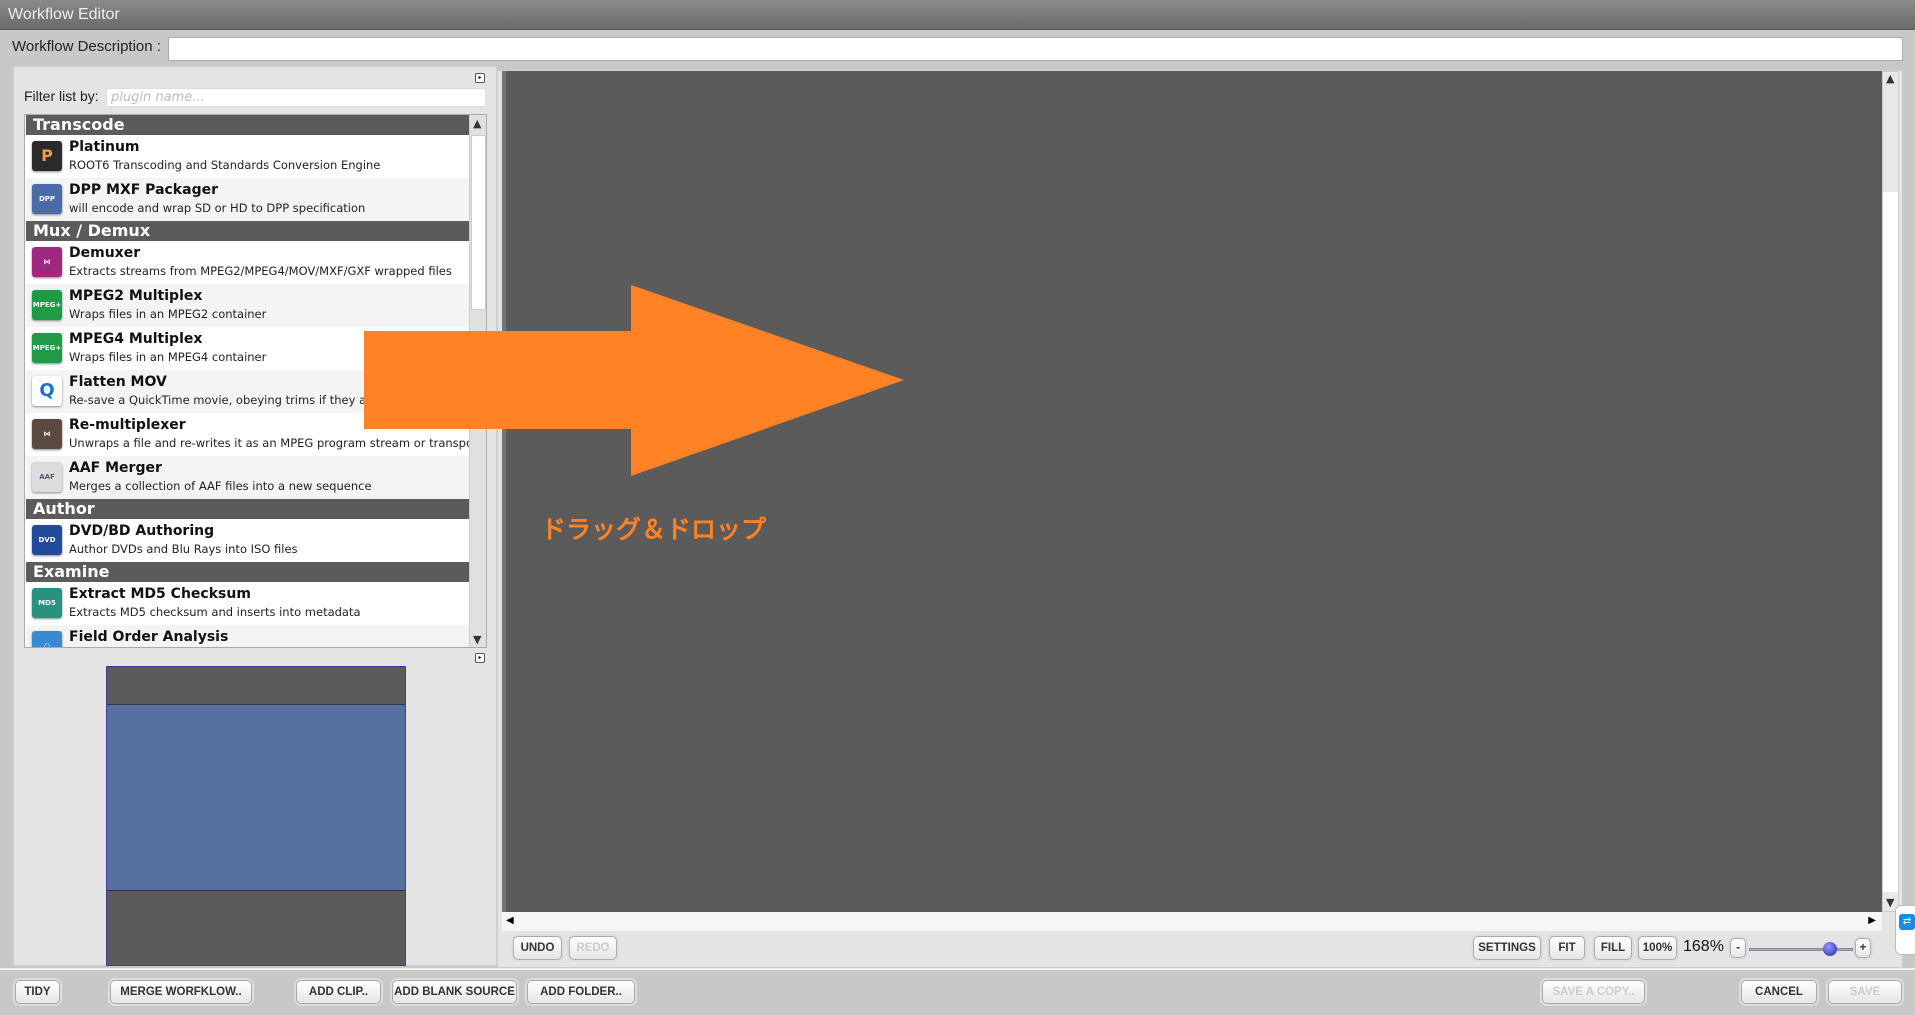 This screenshot has height=1015, width=1915. I want to click on plugin-name: MPEG2 Multiplex, so click(136, 296).